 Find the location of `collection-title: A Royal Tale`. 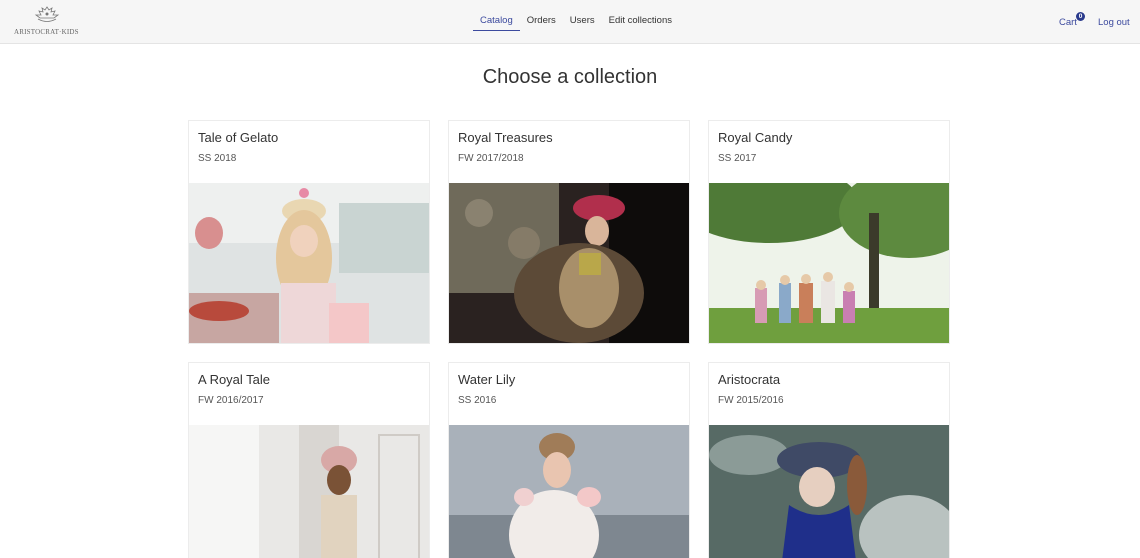

collection-title: A Royal Tale is located at coordinates (234, 379).